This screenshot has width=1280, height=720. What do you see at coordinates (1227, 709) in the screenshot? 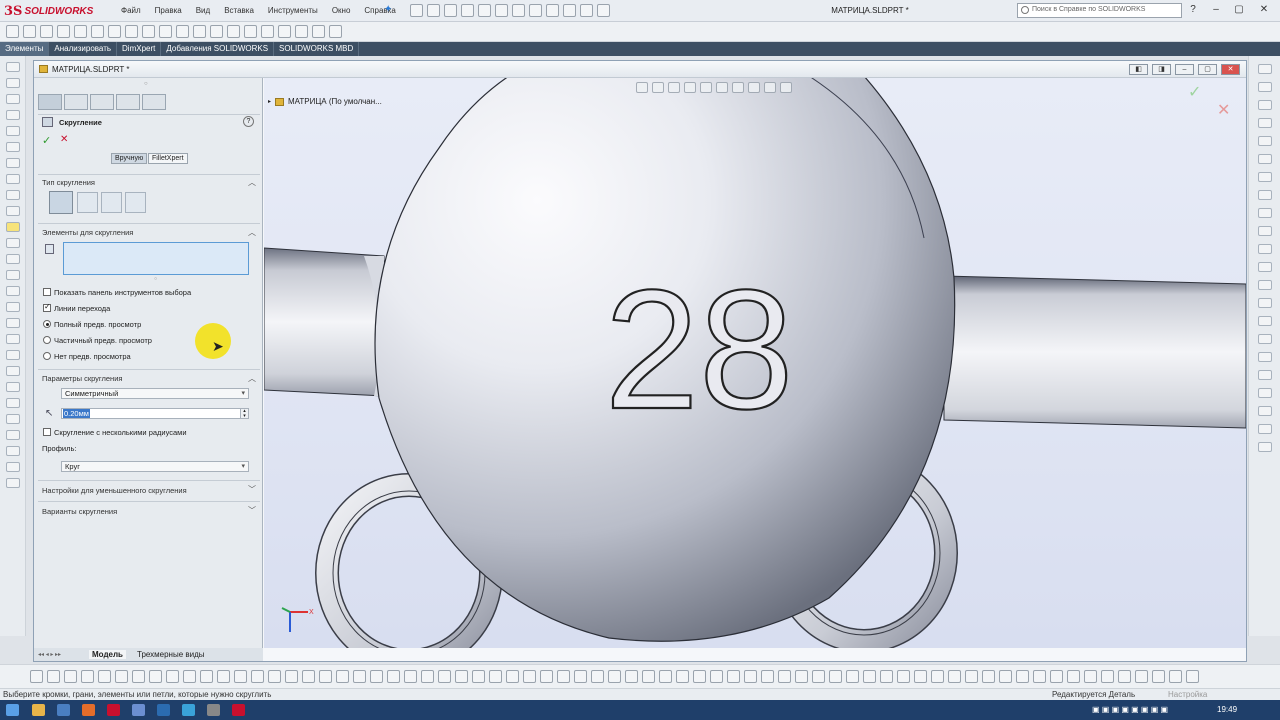
I see `taskbar-clock: 19:49` at bounding box center [1227, 709].